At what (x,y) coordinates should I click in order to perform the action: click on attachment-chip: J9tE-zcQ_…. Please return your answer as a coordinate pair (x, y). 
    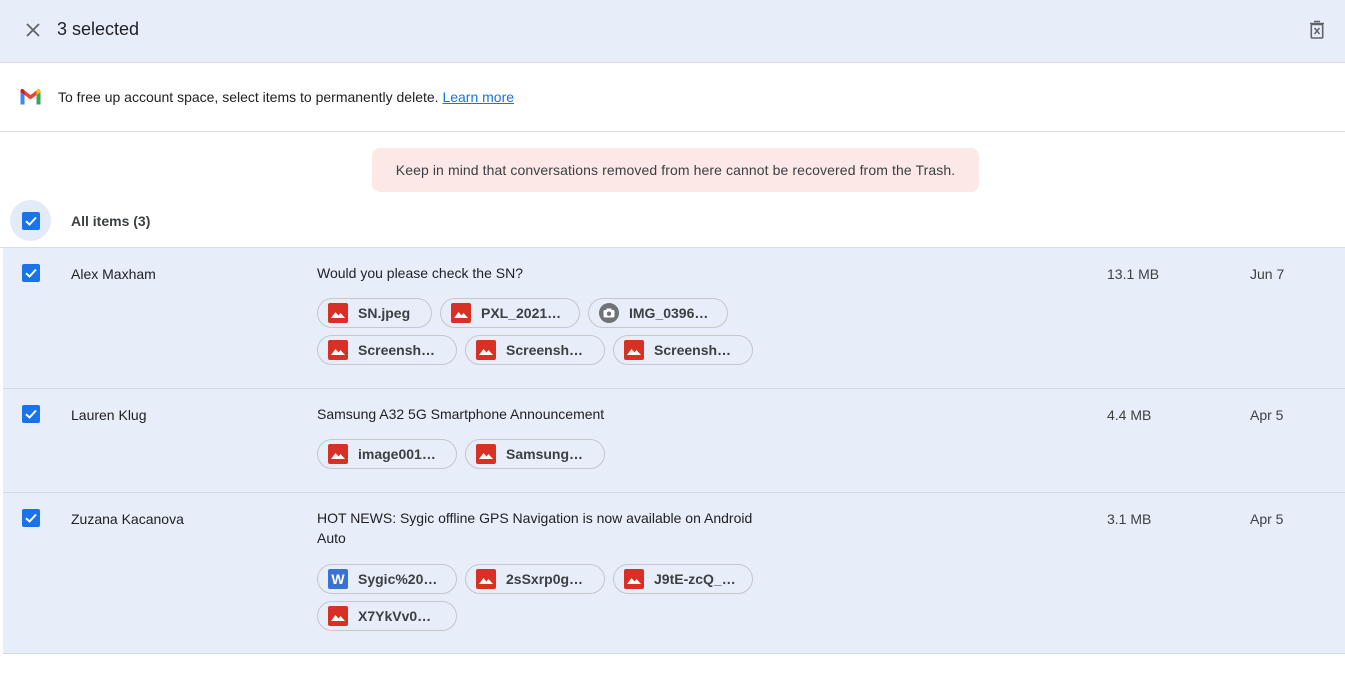
    Looking at the image, I should click on (683, 579).